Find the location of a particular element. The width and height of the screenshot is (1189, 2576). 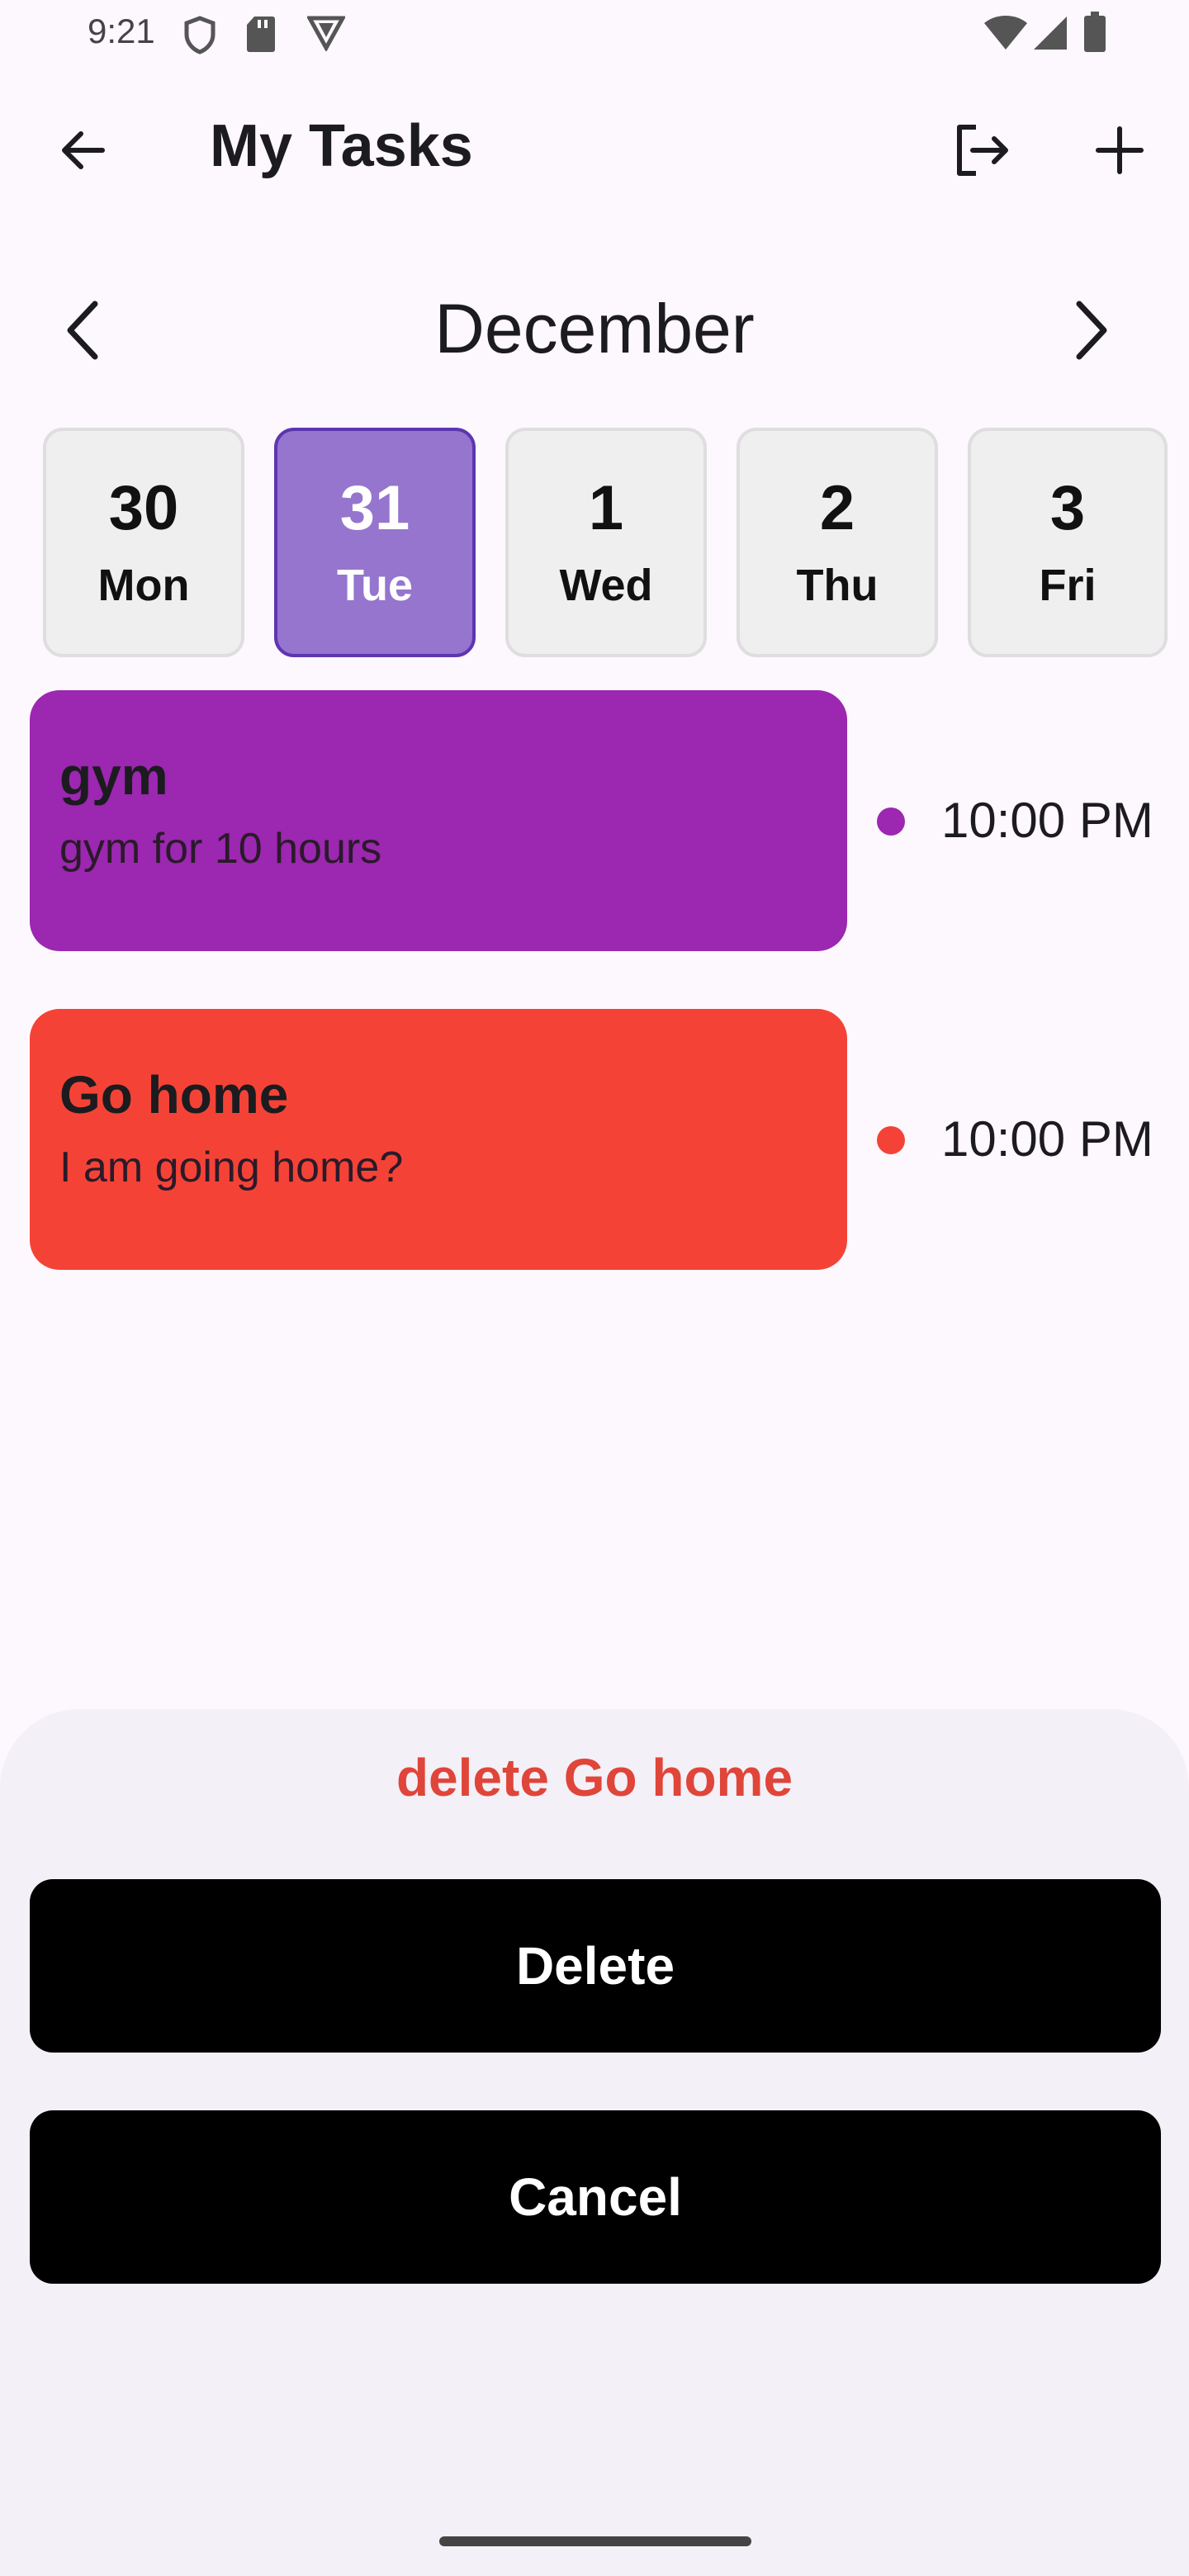

date-number: 1 is located at coordinates (606, 508).